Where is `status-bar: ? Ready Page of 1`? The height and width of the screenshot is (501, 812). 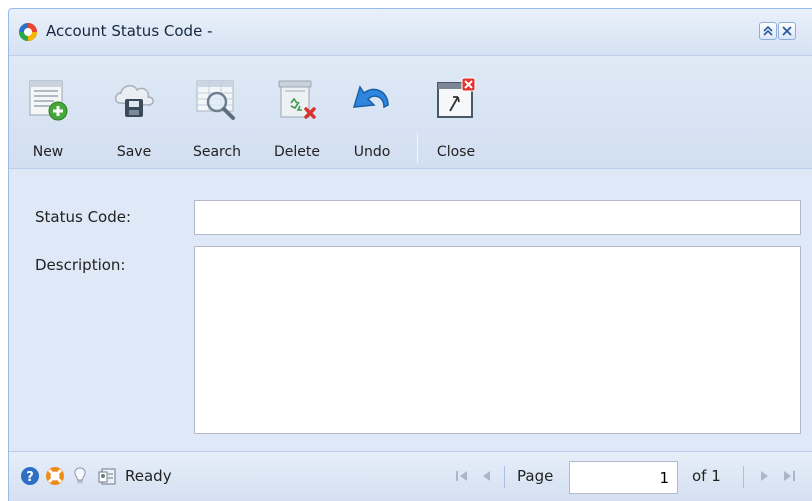
status-bar: ? Ready Page of 1 is located at coordinates (410, 476).